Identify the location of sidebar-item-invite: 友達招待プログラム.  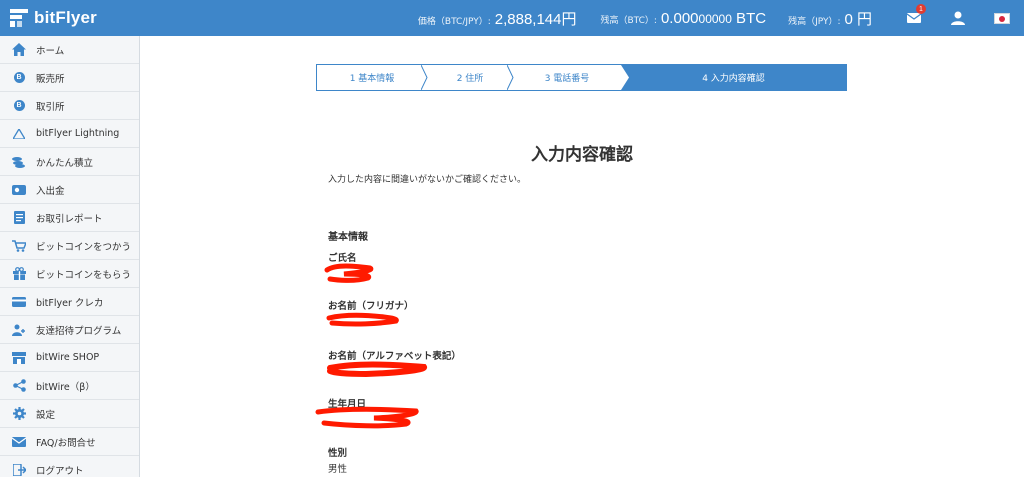
(69, 330).